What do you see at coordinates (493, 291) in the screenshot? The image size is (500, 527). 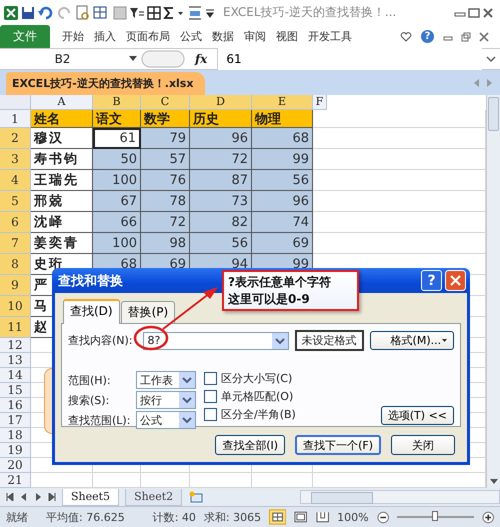 I see `vertical-scrollbar` at bounding box center [493, 291].